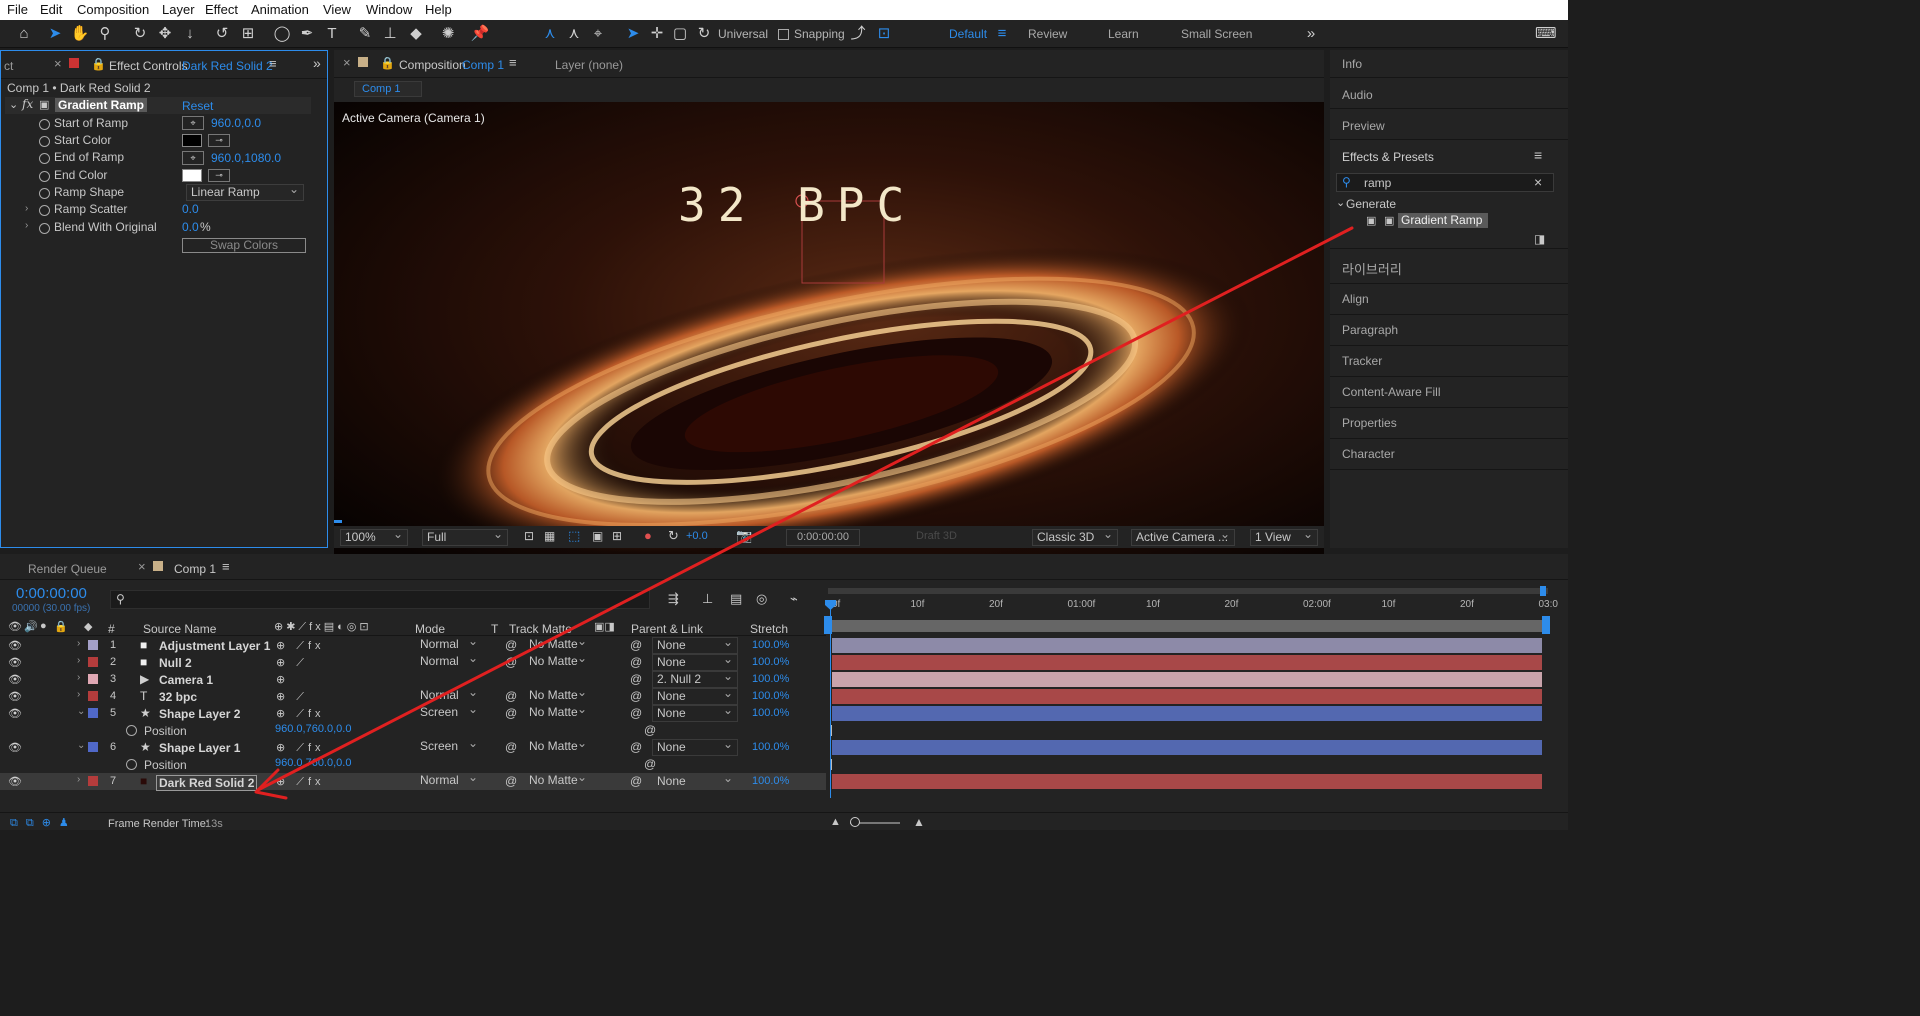  What do you see at coordinates (81, 745) in the screenshot?
I see `collapse-chevron-icon: ⌄` at bounding box center [81, 745].